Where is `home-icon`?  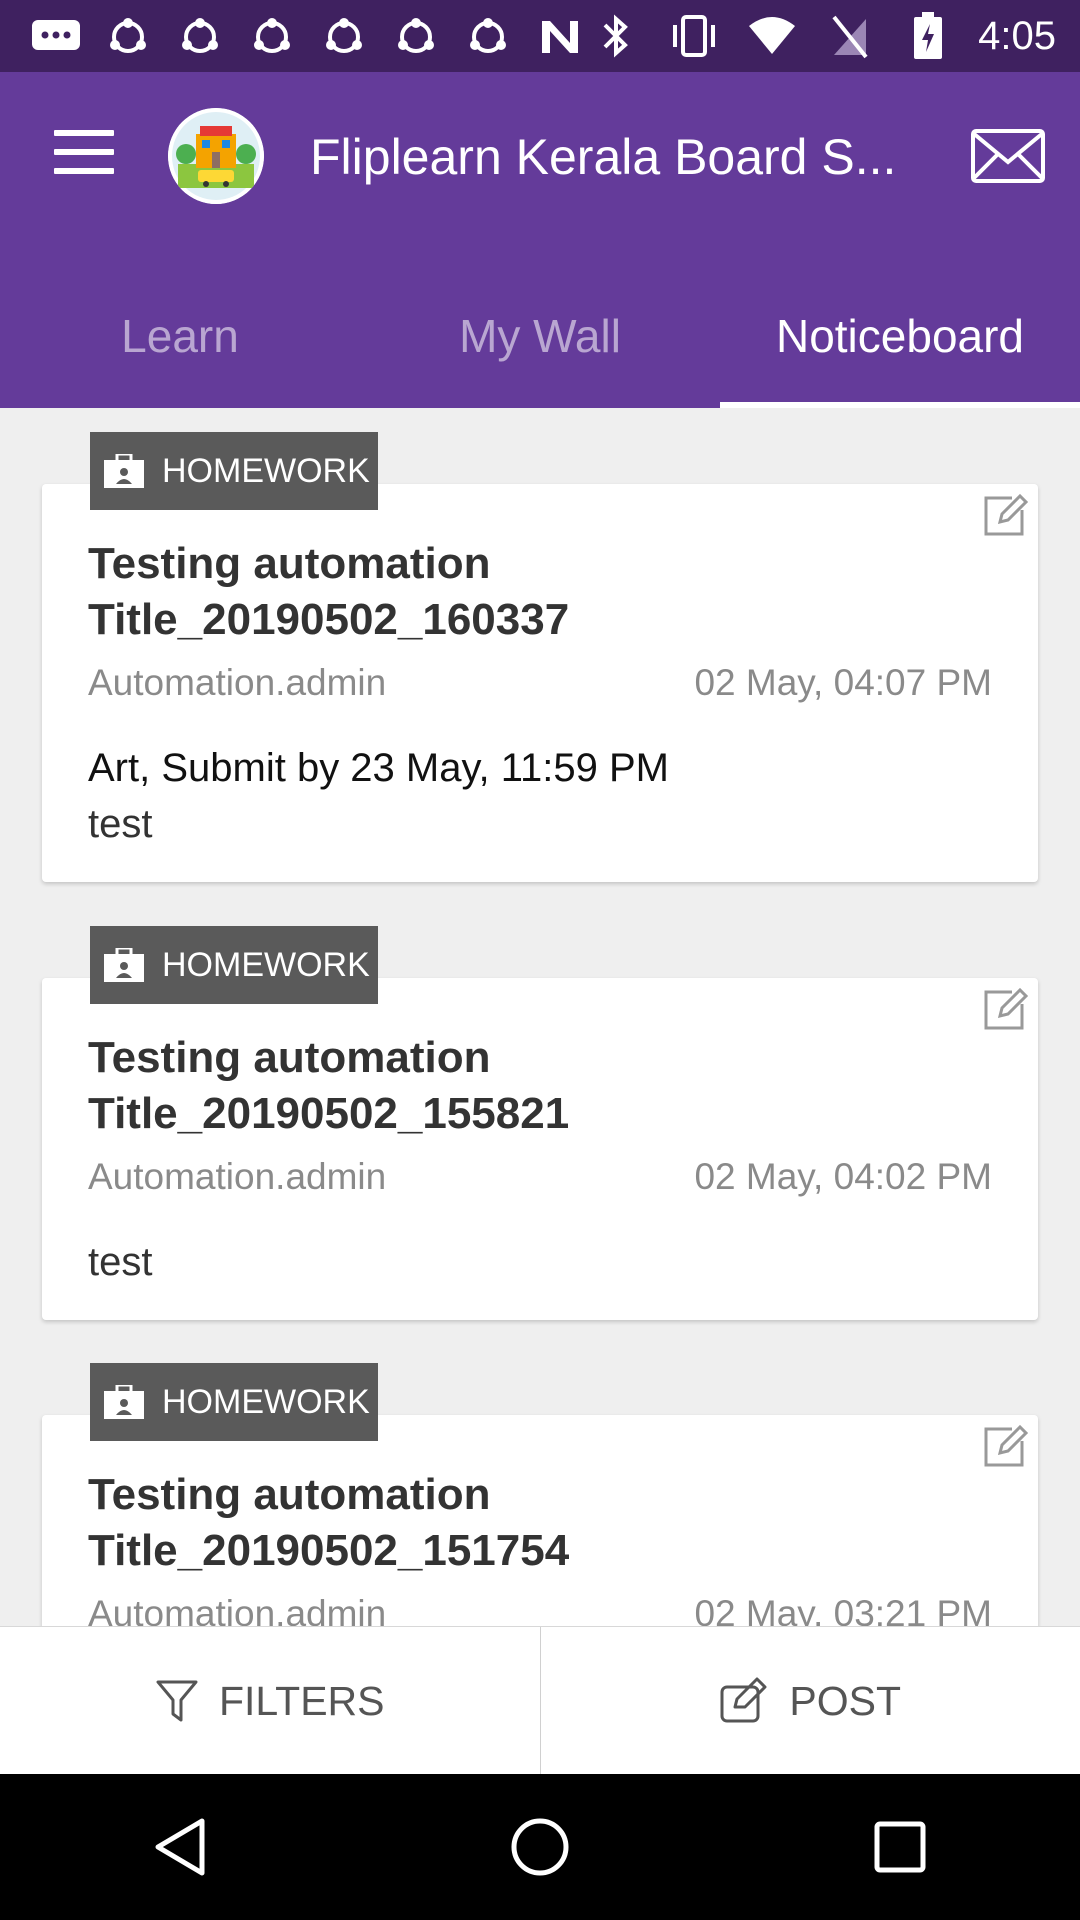
home-icon is located at coordinates (540, 1847).